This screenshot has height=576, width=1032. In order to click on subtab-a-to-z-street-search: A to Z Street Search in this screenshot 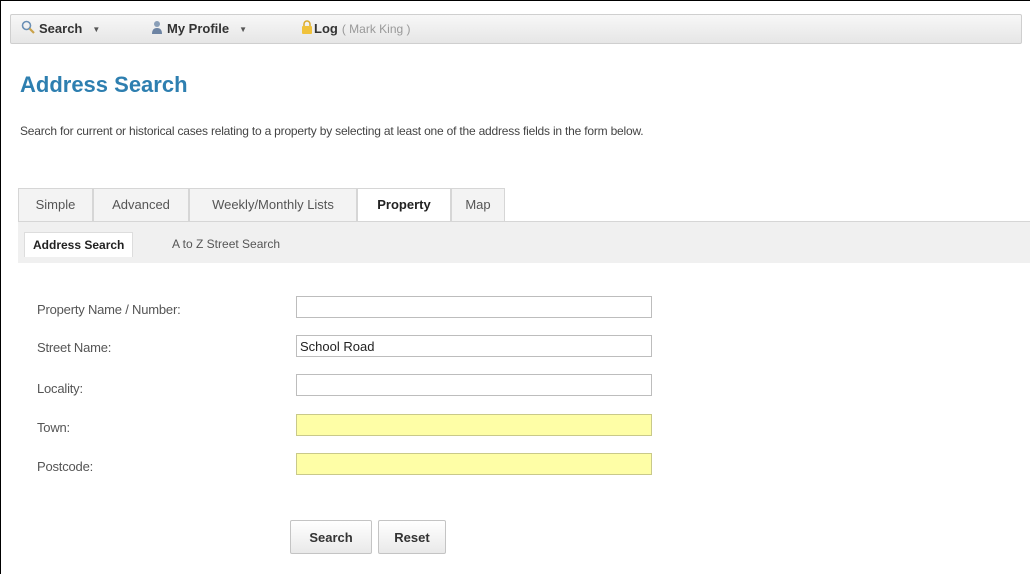, I will do `click(226, 244)`.